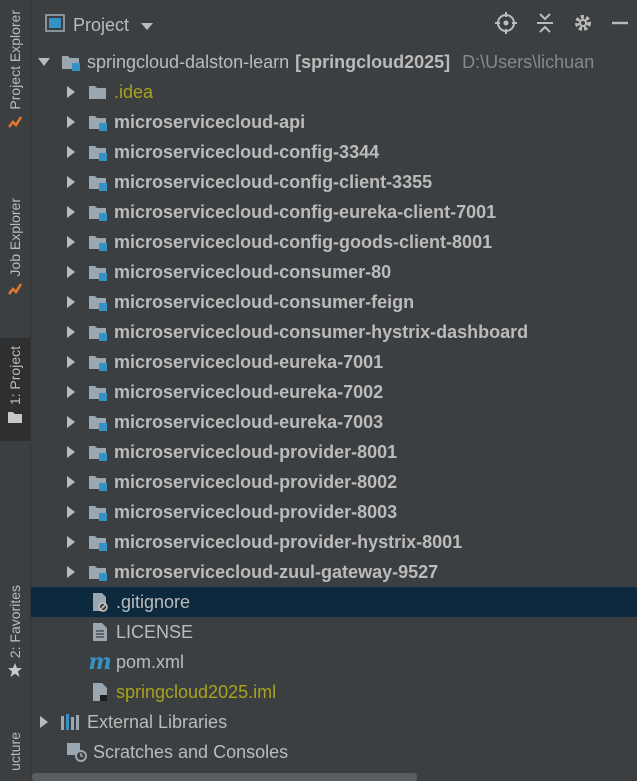 The height and width of the screenshot is (781, 637). Describe the element at coordinates (334, 752) in the screenshot. I see `tree-scratches: Scratches and Consoles` at that location.